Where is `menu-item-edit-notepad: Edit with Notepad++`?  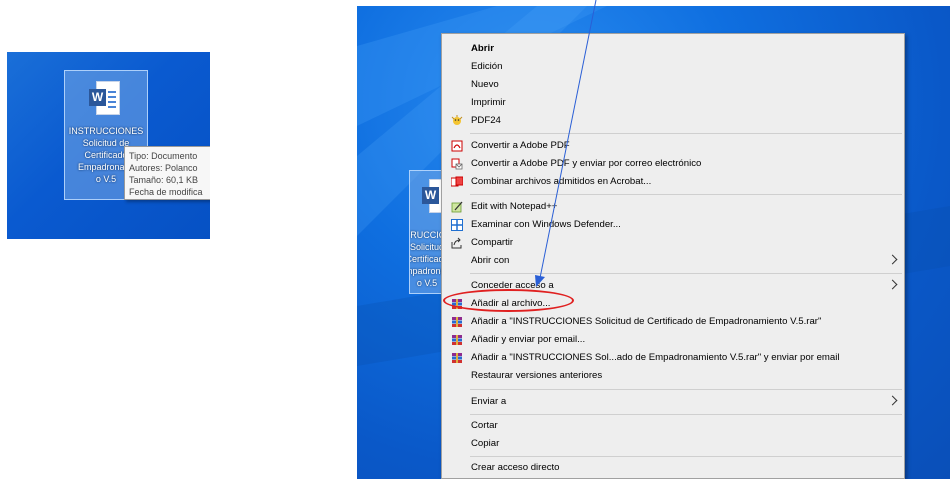 menu-item-edit-notepad: Edit with Notepad++ is located at coordinates (673, 207).